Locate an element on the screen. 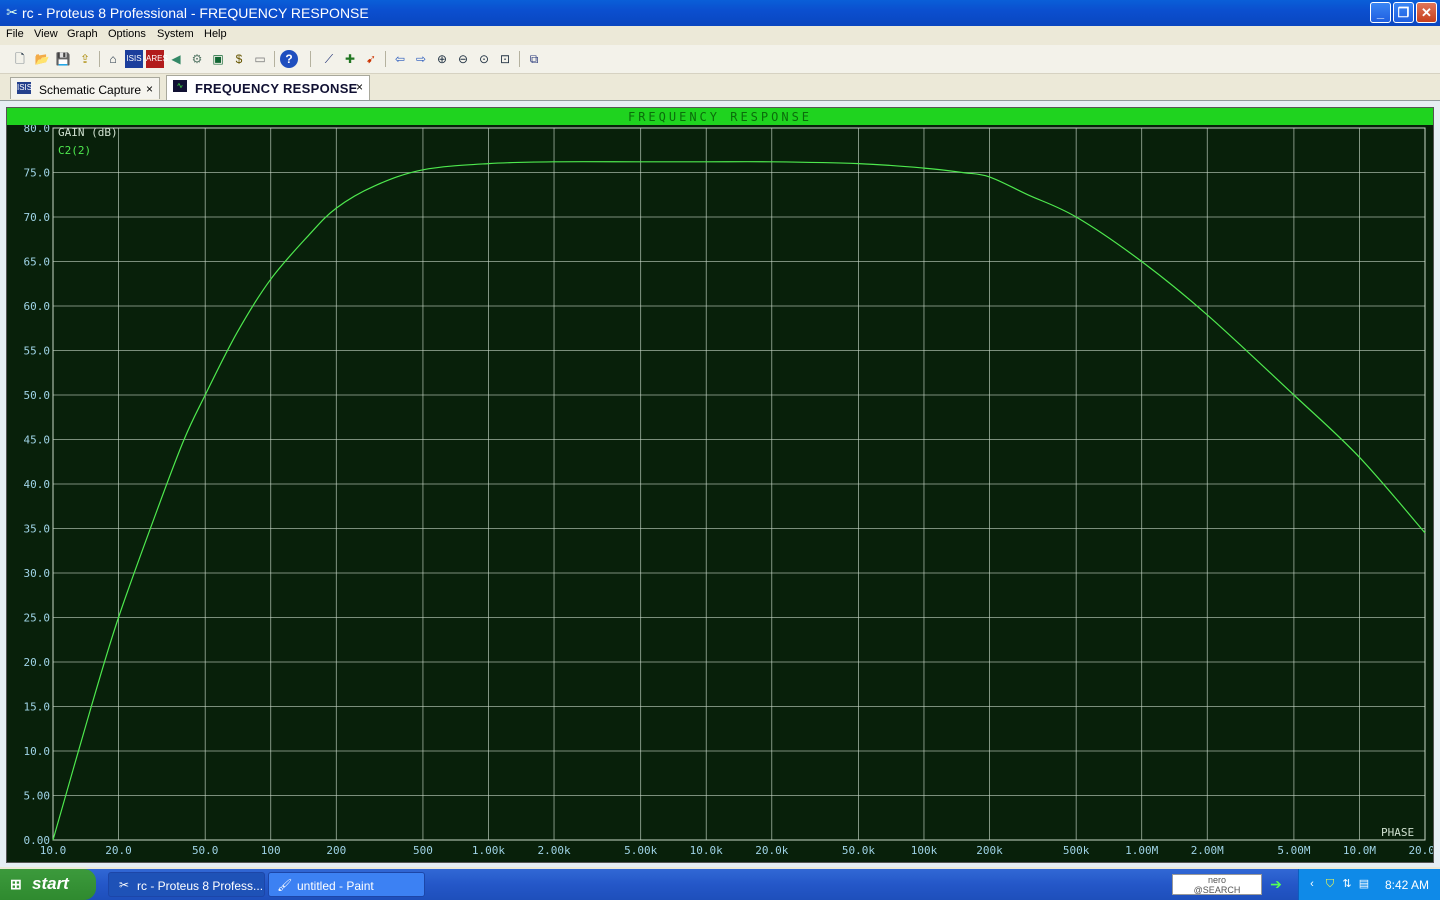  graph-title-bar: FREQUENCY RESPONSE is located at coordinates (720, 116).